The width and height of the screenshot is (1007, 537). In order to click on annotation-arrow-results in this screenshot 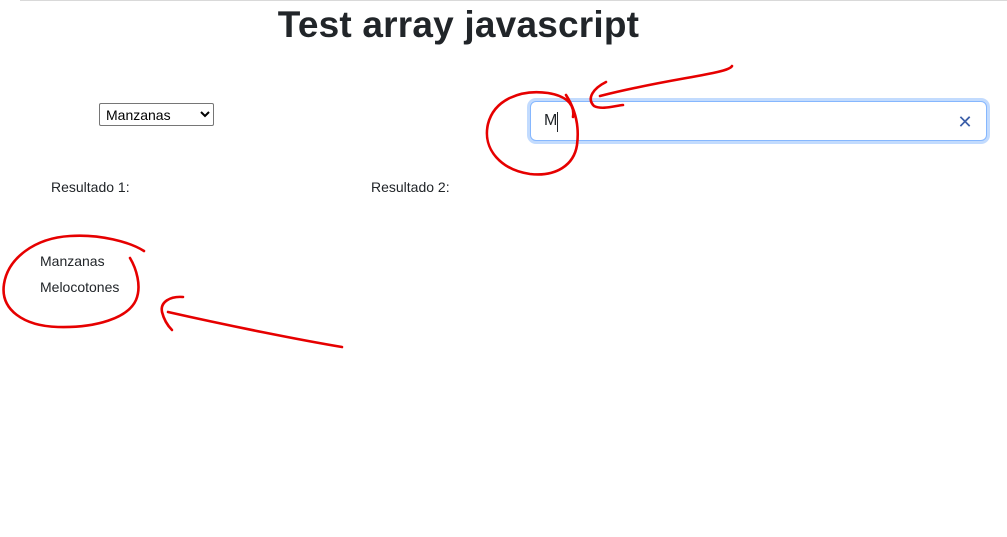, I will do `click(255, 329)`.